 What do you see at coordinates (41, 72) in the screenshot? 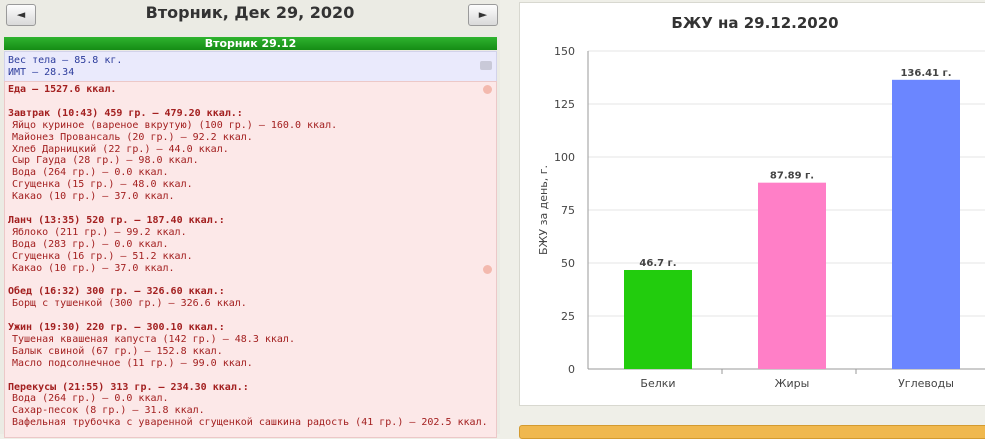
I see `bmi-line: ИМТ — 28.34` at bounding box center [41, 72].